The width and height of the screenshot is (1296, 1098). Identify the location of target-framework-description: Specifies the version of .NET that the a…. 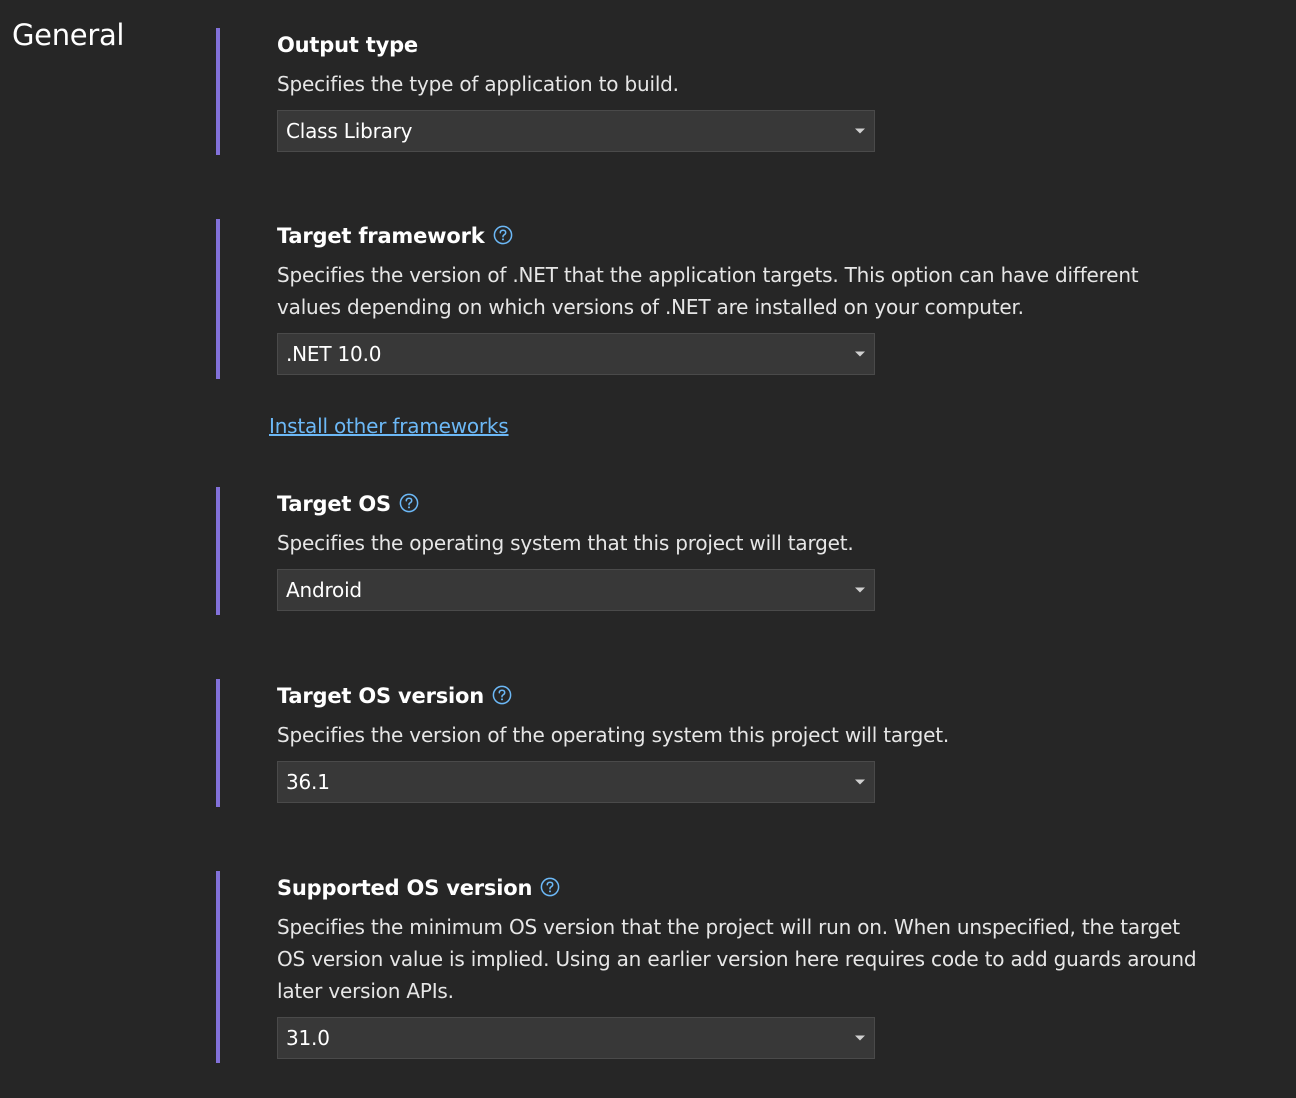
(781, 291).